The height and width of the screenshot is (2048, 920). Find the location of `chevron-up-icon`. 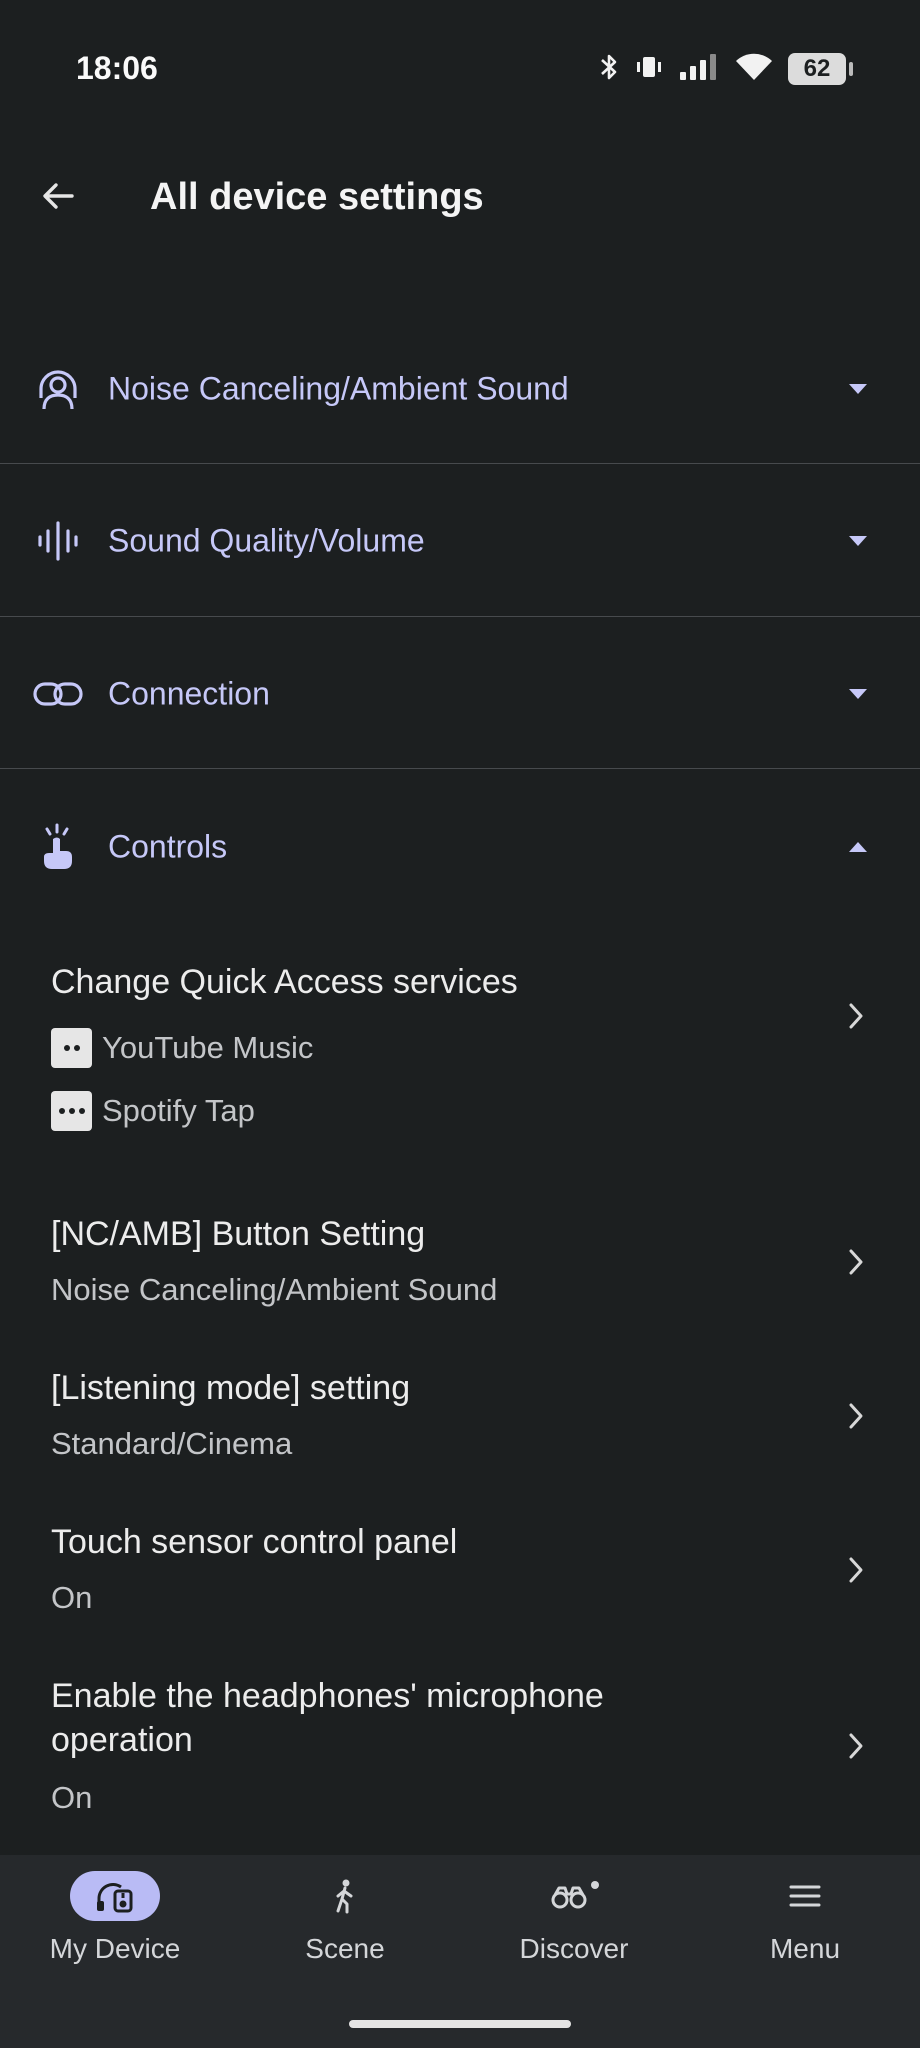

chevron-up-icon is located at coordinates (858, 847).